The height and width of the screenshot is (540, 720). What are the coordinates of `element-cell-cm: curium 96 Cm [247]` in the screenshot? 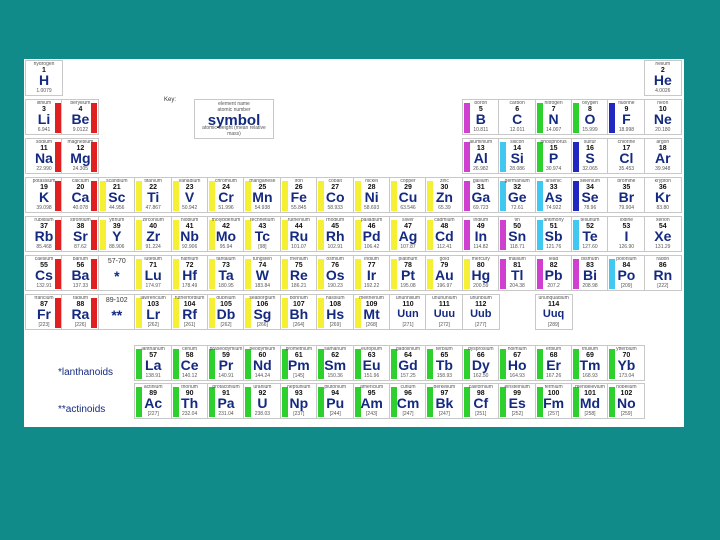 It's located at (408, 401).